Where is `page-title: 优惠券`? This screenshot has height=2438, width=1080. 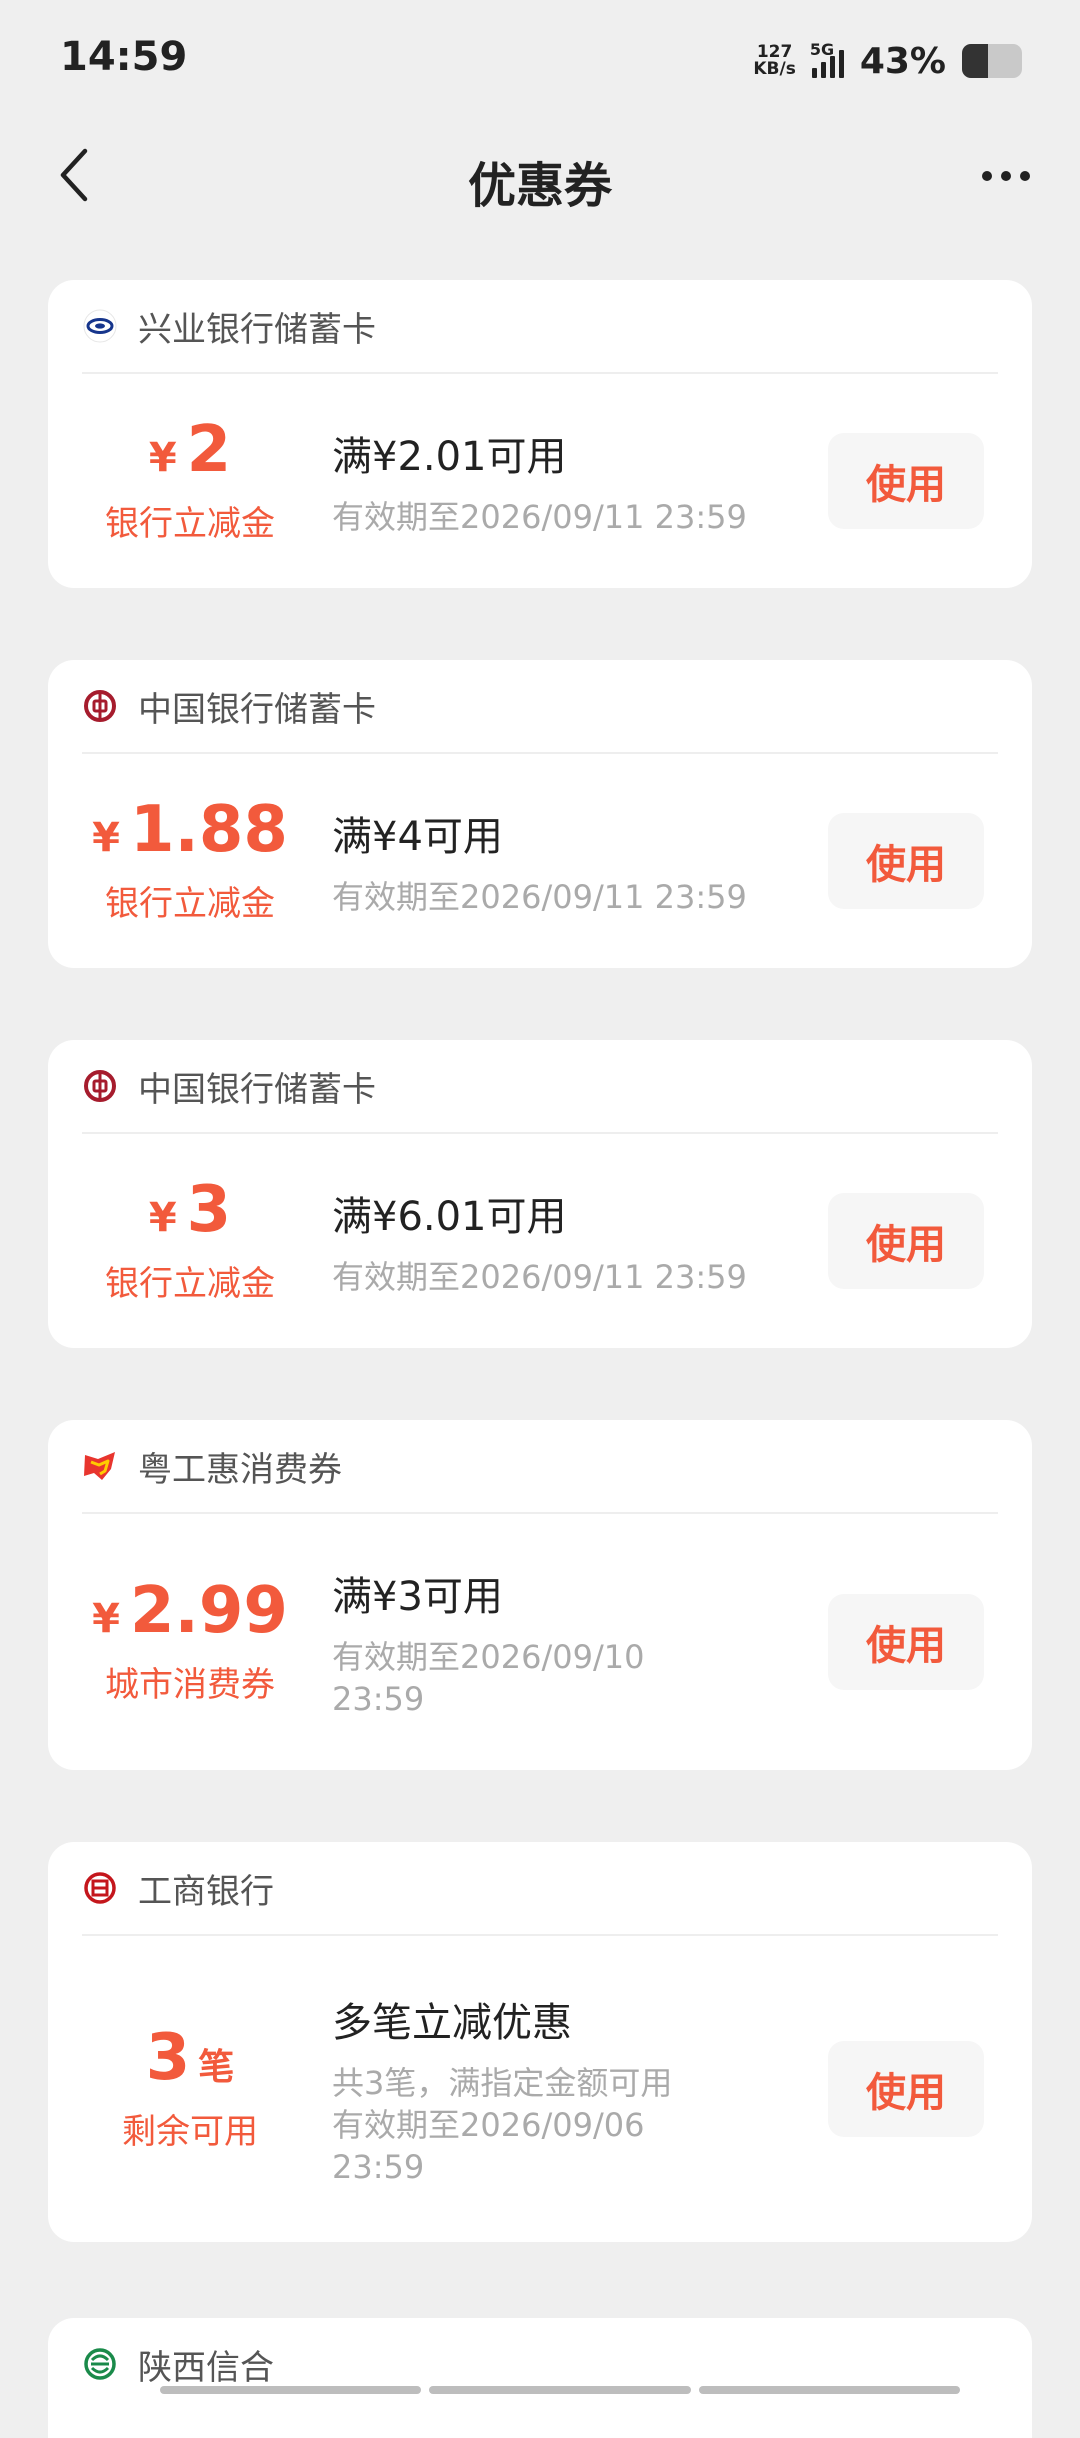
page-title: 优惠券 is located at coordinates (539, 186).